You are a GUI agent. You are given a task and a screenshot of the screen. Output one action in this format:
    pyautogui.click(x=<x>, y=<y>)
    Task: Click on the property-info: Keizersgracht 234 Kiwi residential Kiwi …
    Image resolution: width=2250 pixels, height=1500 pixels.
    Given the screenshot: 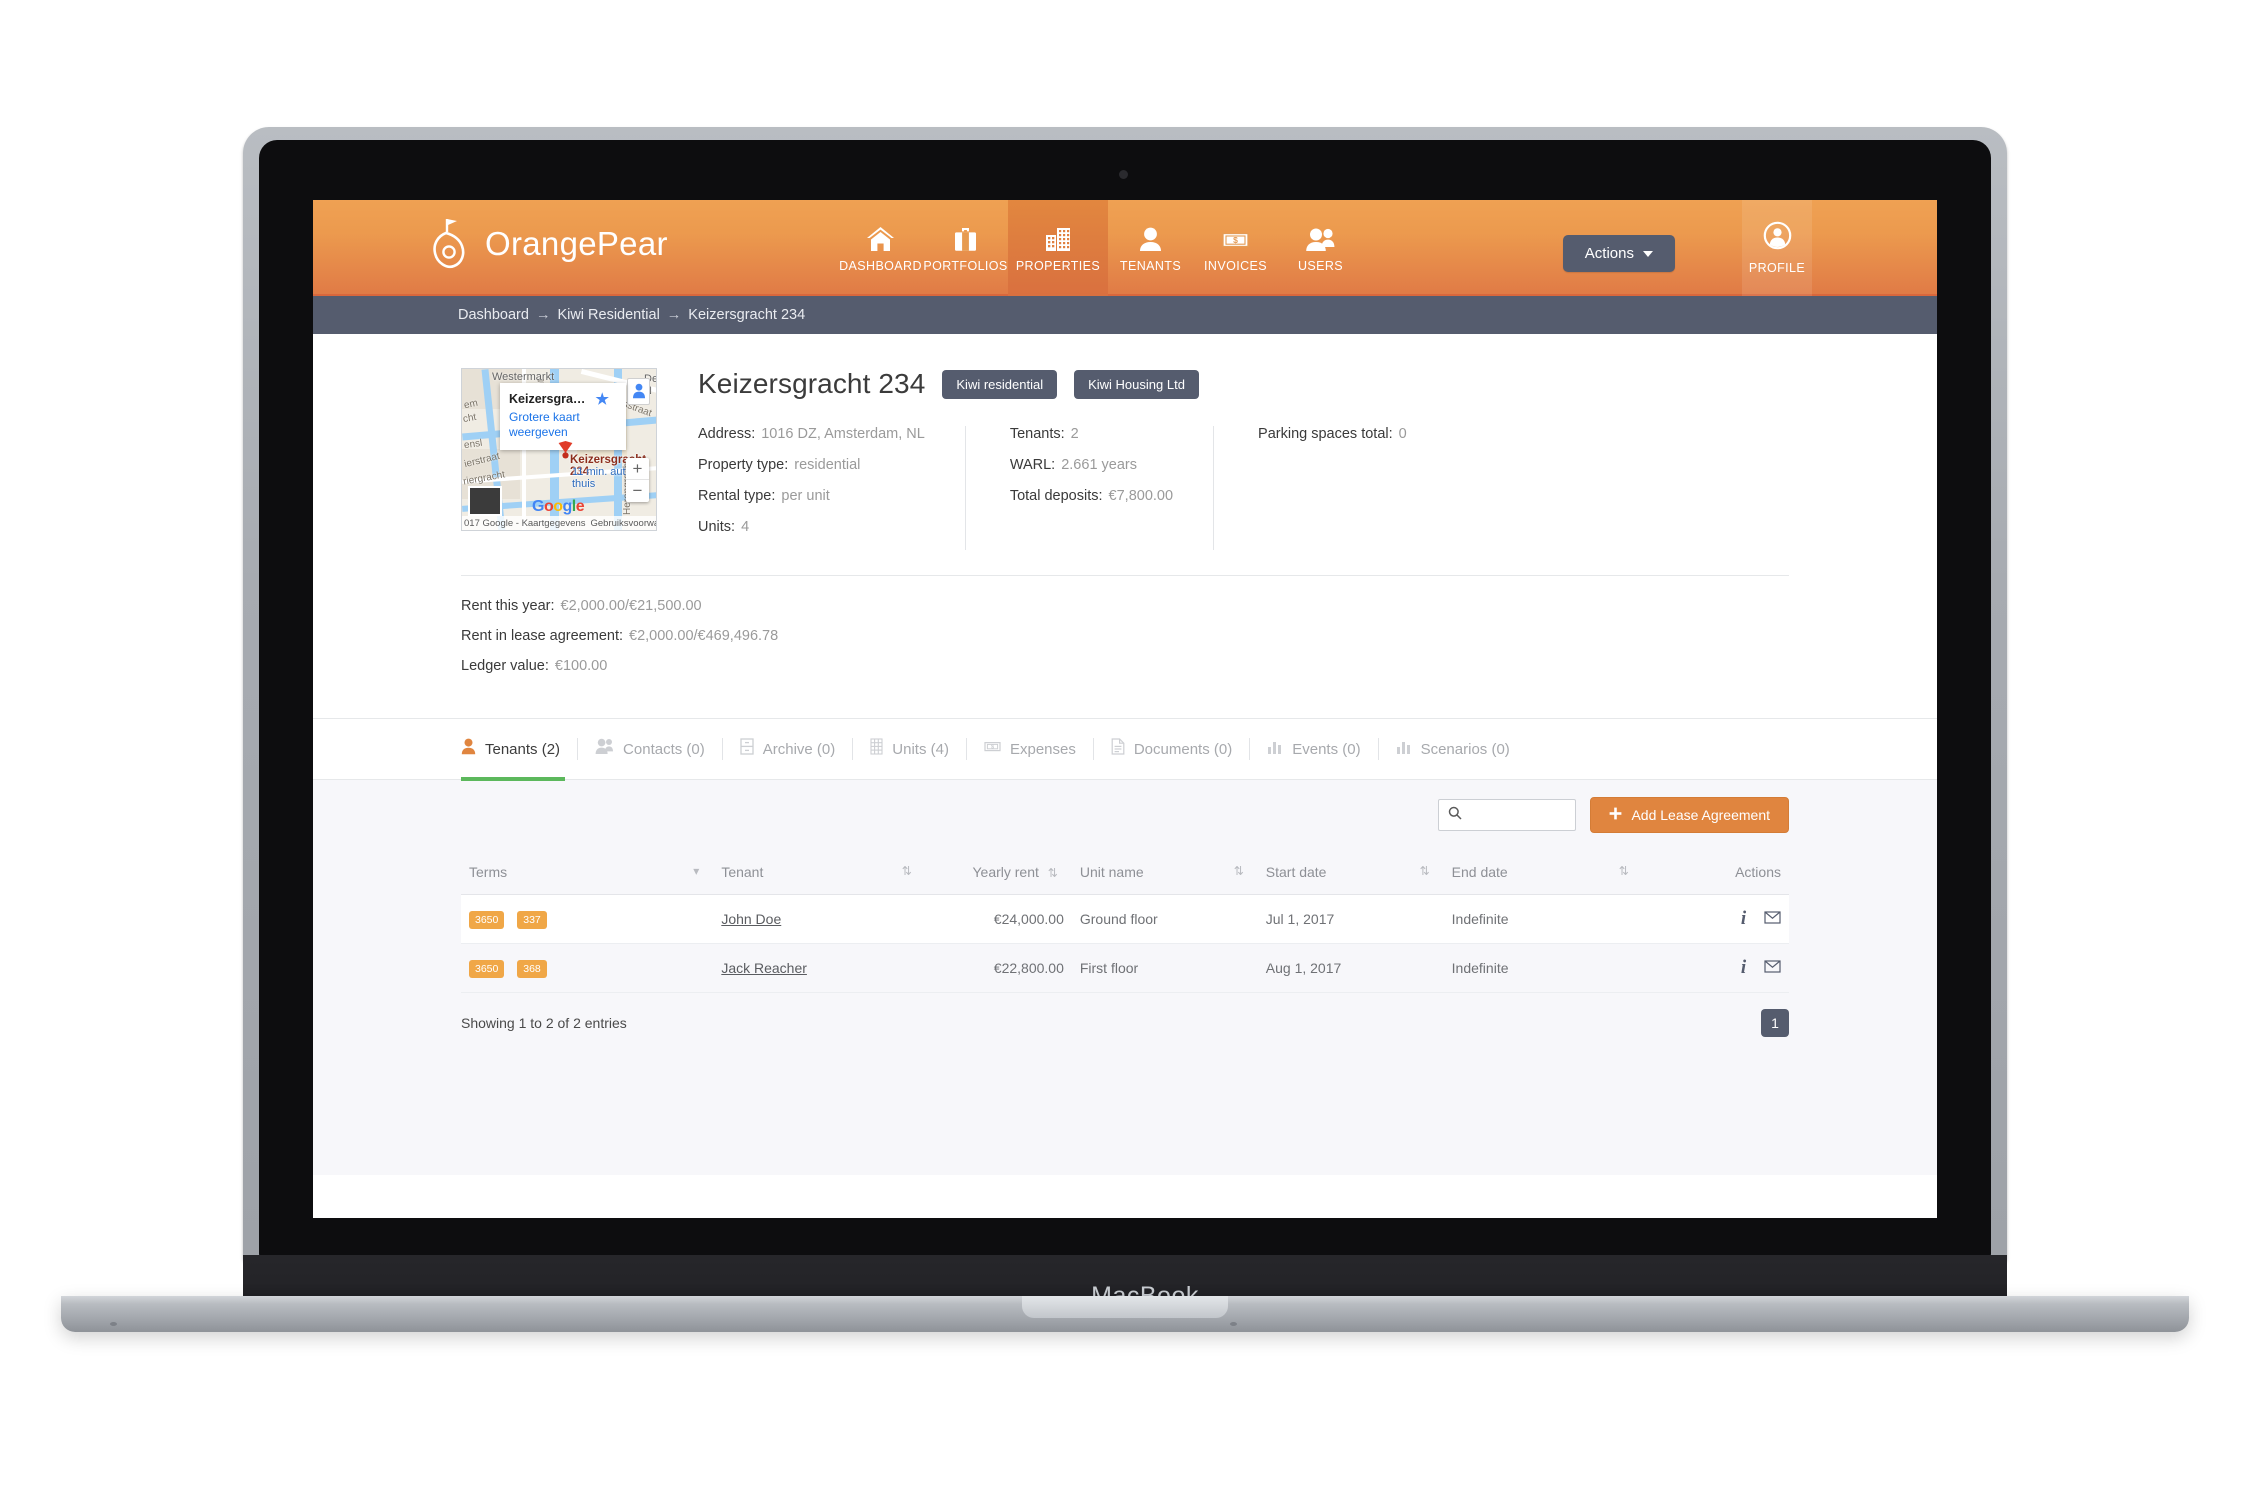 What is the action you would take?
    pyautogui.click(x=1317, y=459)
    